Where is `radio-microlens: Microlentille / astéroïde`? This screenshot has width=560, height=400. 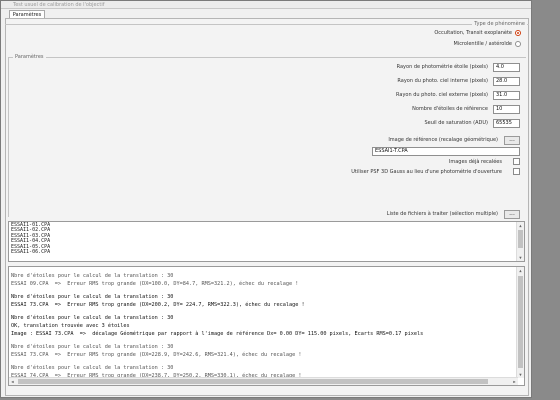 radio-microlens: Microlentille / astéroïde is located at coordinates (487, 44).